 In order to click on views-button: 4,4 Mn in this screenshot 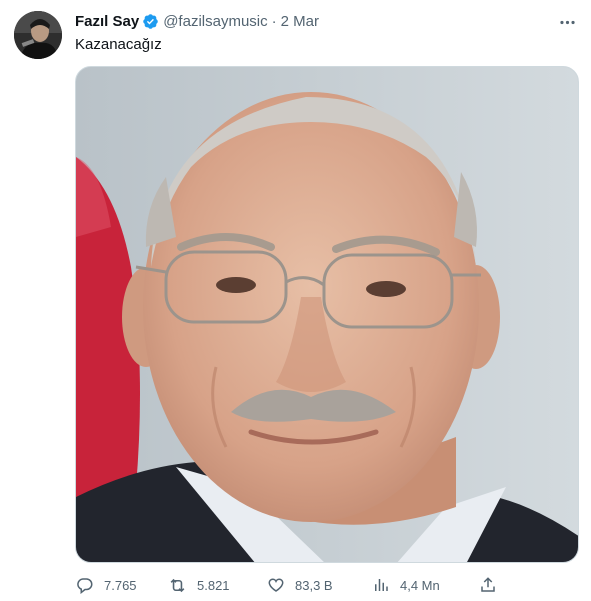, I will do `click(405, 585)`.